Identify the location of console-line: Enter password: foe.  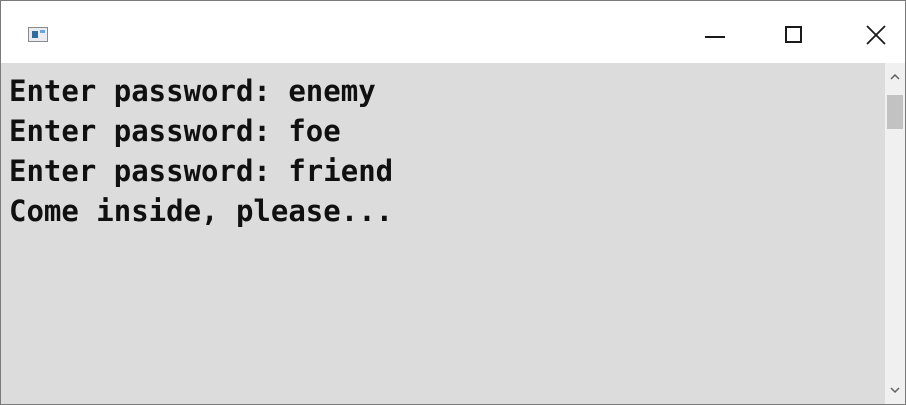
(175, 131).